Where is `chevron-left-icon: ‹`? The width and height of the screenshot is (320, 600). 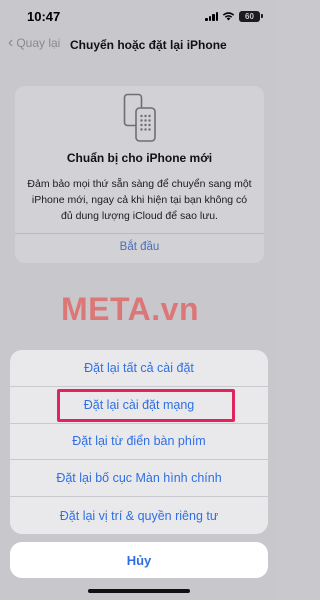 chevron-left-icon: ‹ is located at coordinates (11, 42).